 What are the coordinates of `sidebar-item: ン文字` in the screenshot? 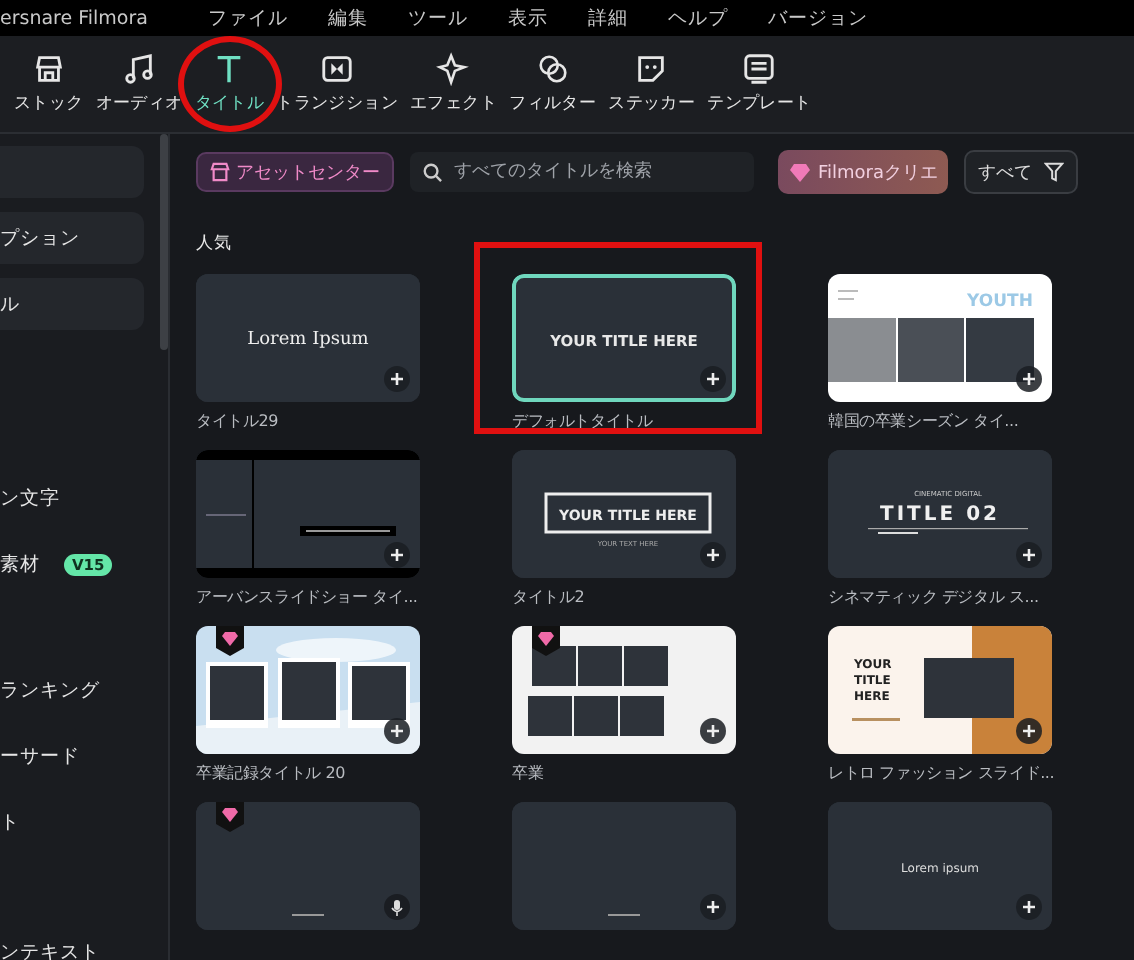 It's located at (72, 498).